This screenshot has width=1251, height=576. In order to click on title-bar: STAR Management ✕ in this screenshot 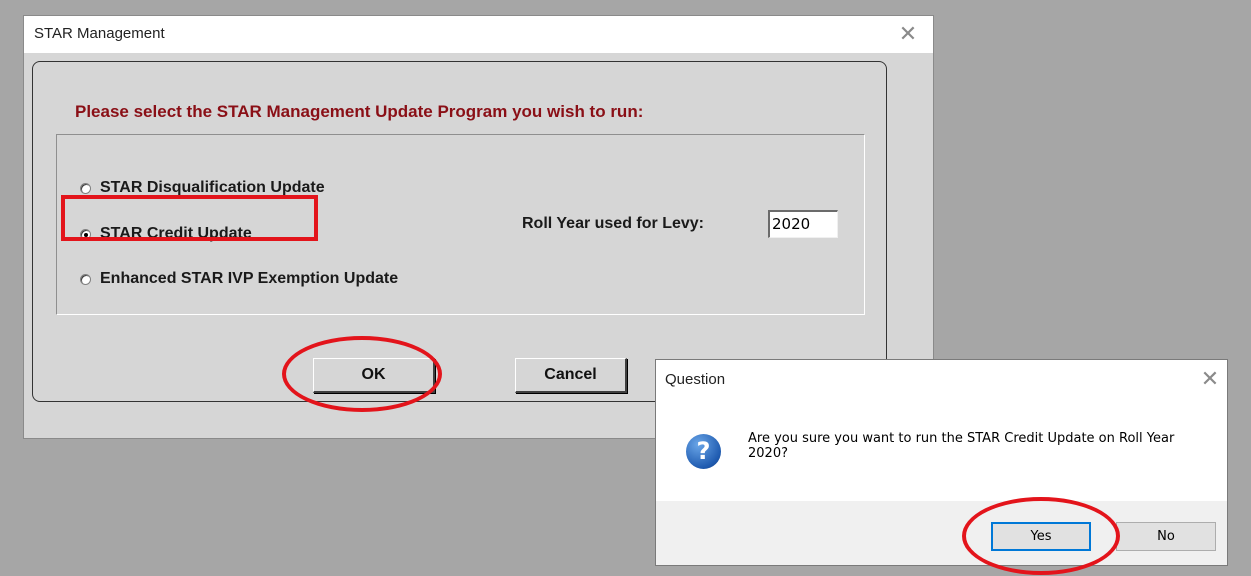, I will do `click(478, 34)`.